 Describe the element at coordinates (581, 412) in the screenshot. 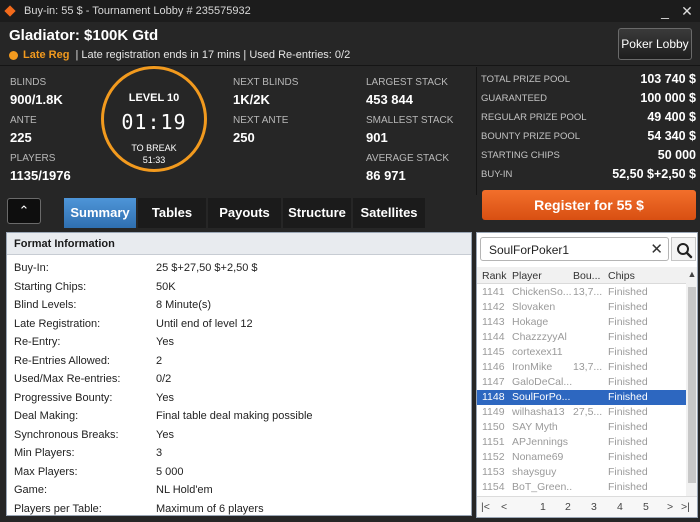

I see `table-row: 1149 wilhasha13 27,5... Finished` at that location.